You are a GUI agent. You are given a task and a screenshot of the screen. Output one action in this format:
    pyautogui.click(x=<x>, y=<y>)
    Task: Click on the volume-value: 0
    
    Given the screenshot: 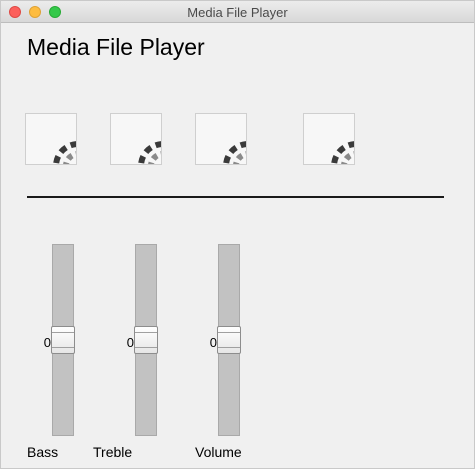 What is the action you would take?
    pyautogui.click(x=213, y=342)
    